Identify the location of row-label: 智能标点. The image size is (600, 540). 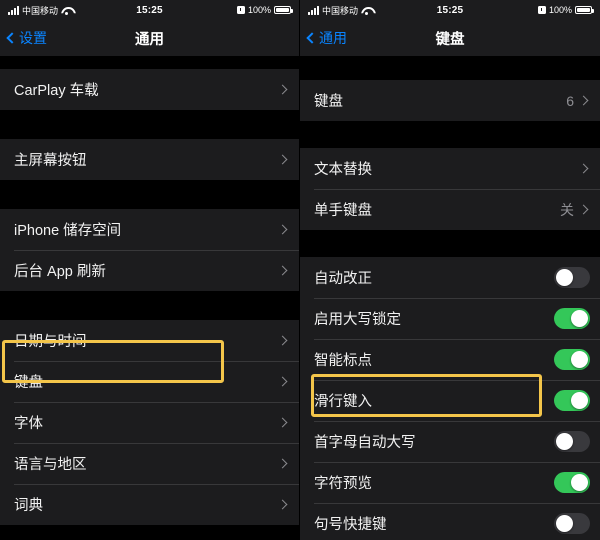
(343, 361).